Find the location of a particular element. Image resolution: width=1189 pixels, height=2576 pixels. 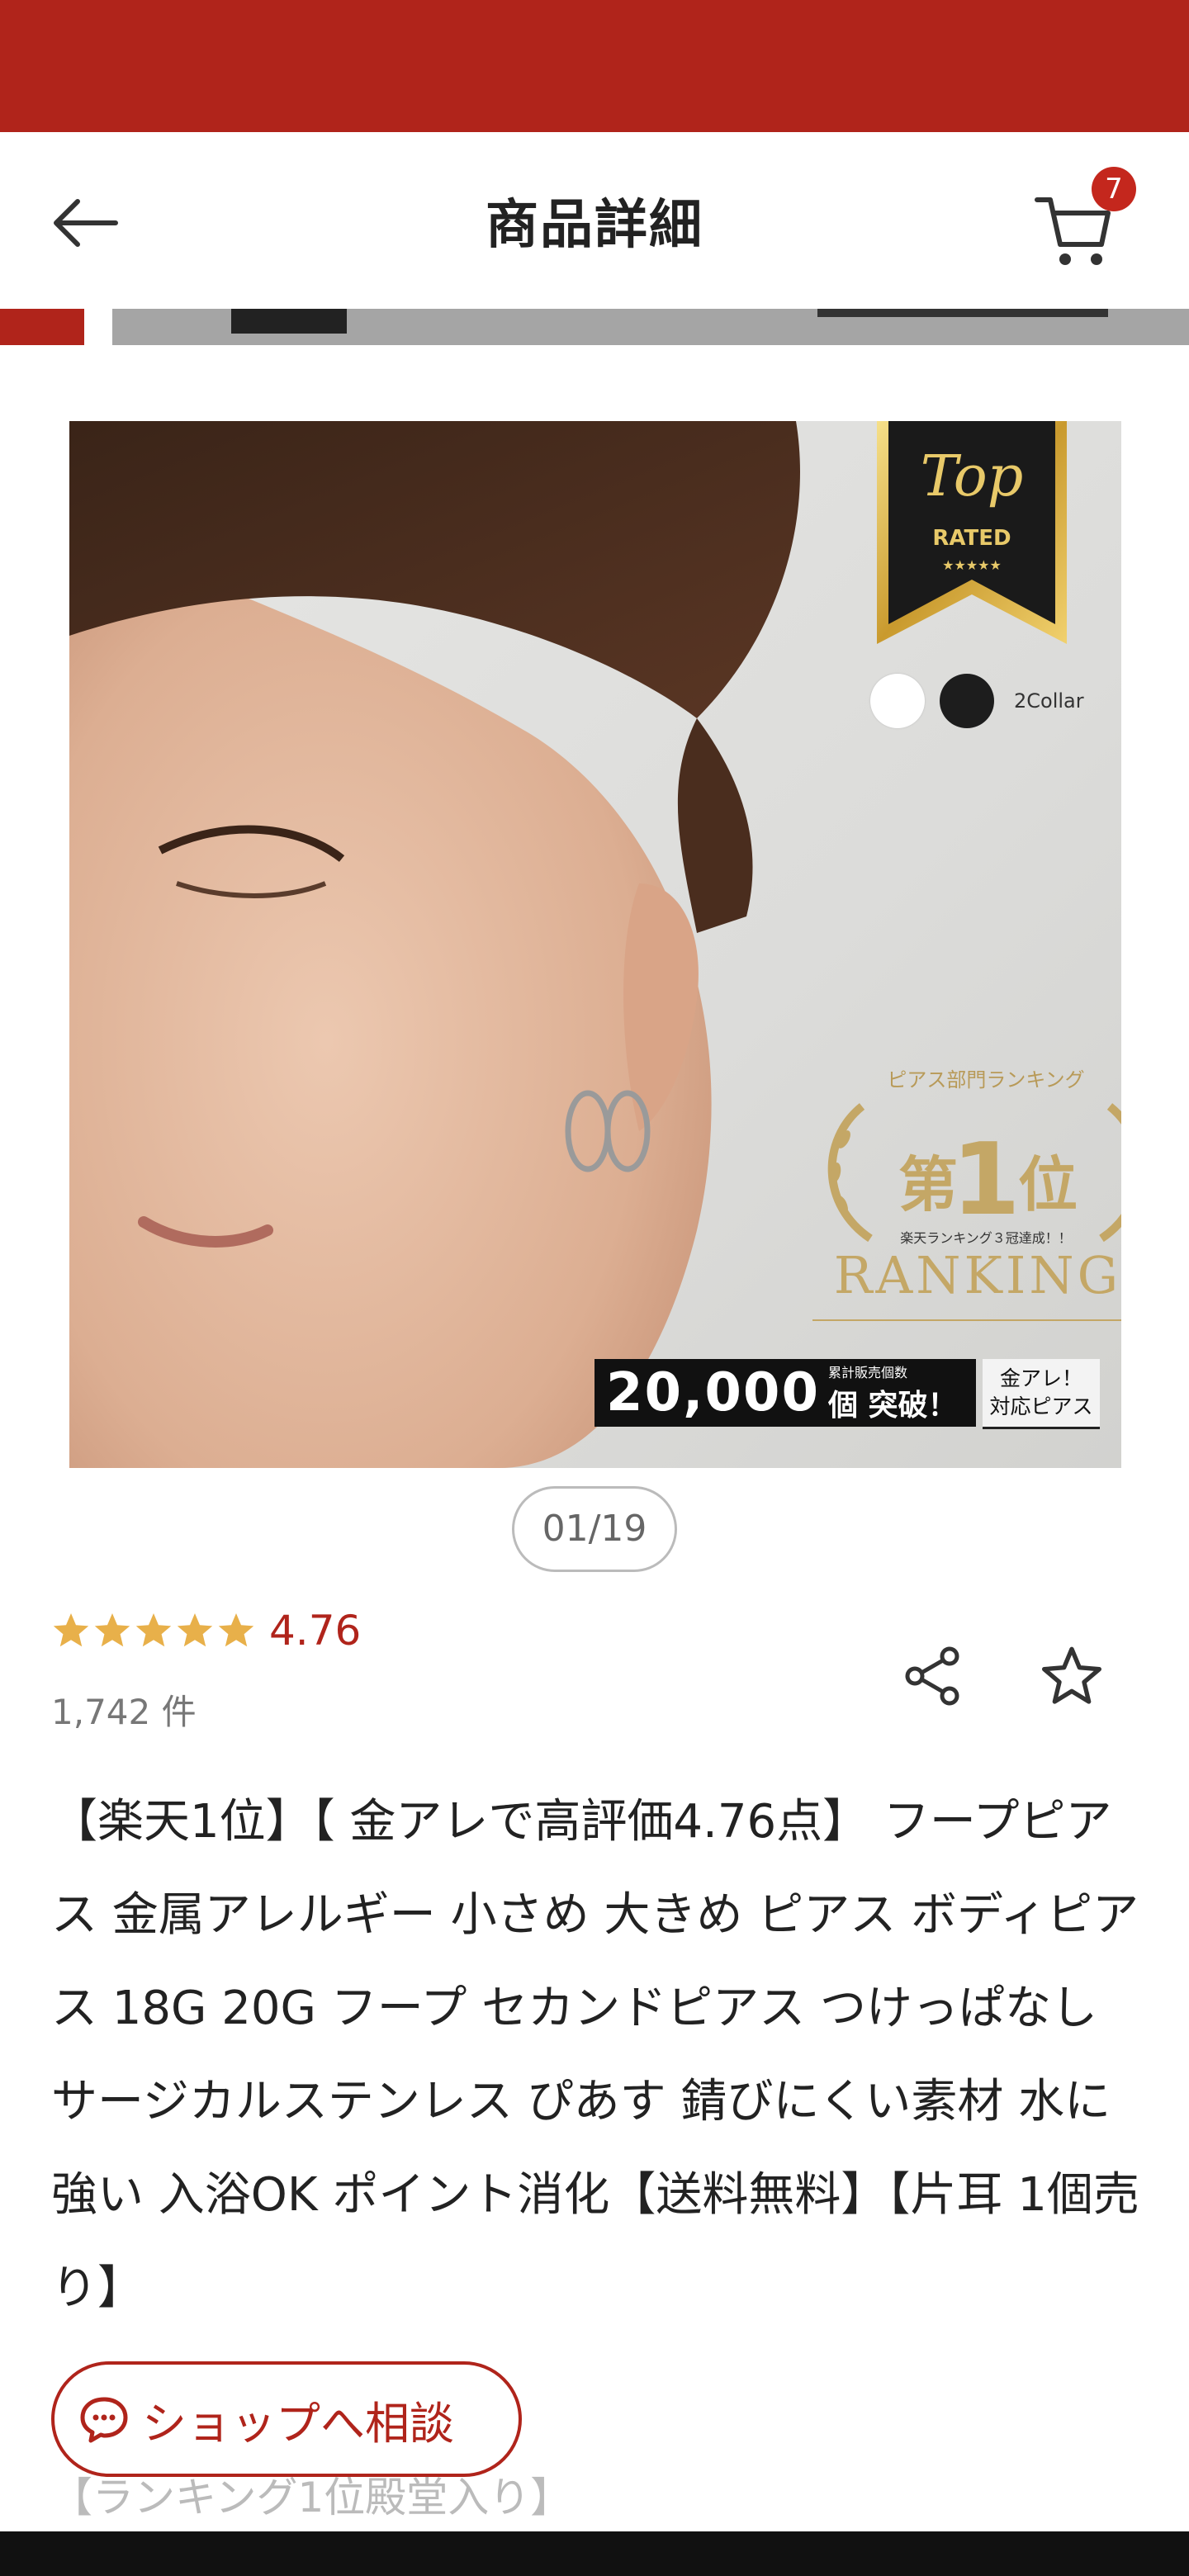

top-rated-badge: Top RATED ★★★★★ is located at coordinates (972, 532).